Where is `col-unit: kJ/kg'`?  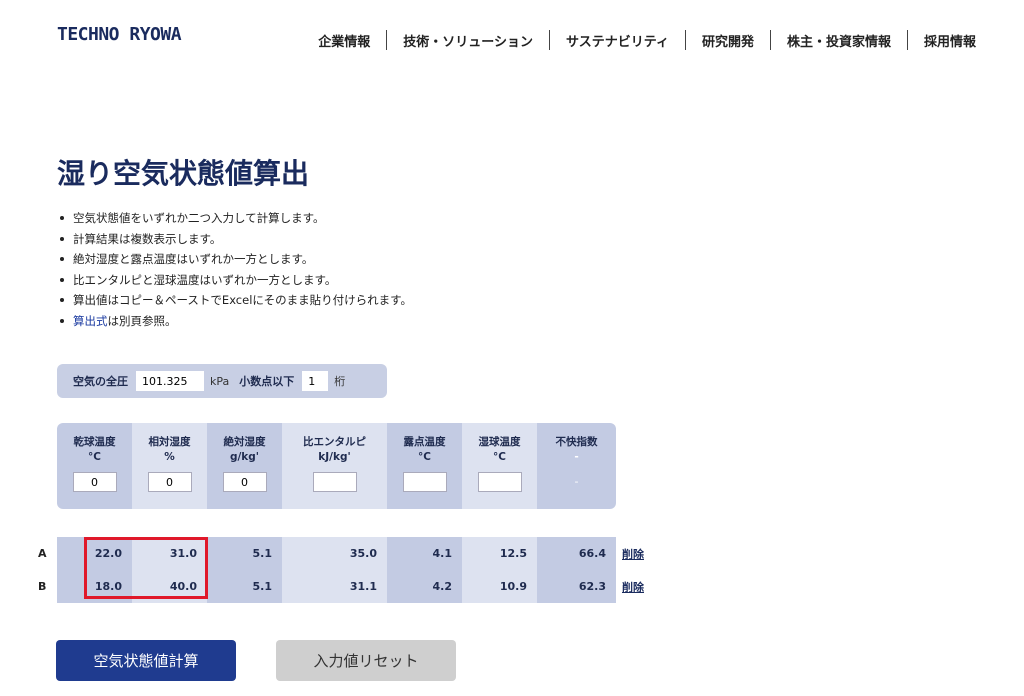
col-unit: kJ/kg' is located at coordinates (334, 457).